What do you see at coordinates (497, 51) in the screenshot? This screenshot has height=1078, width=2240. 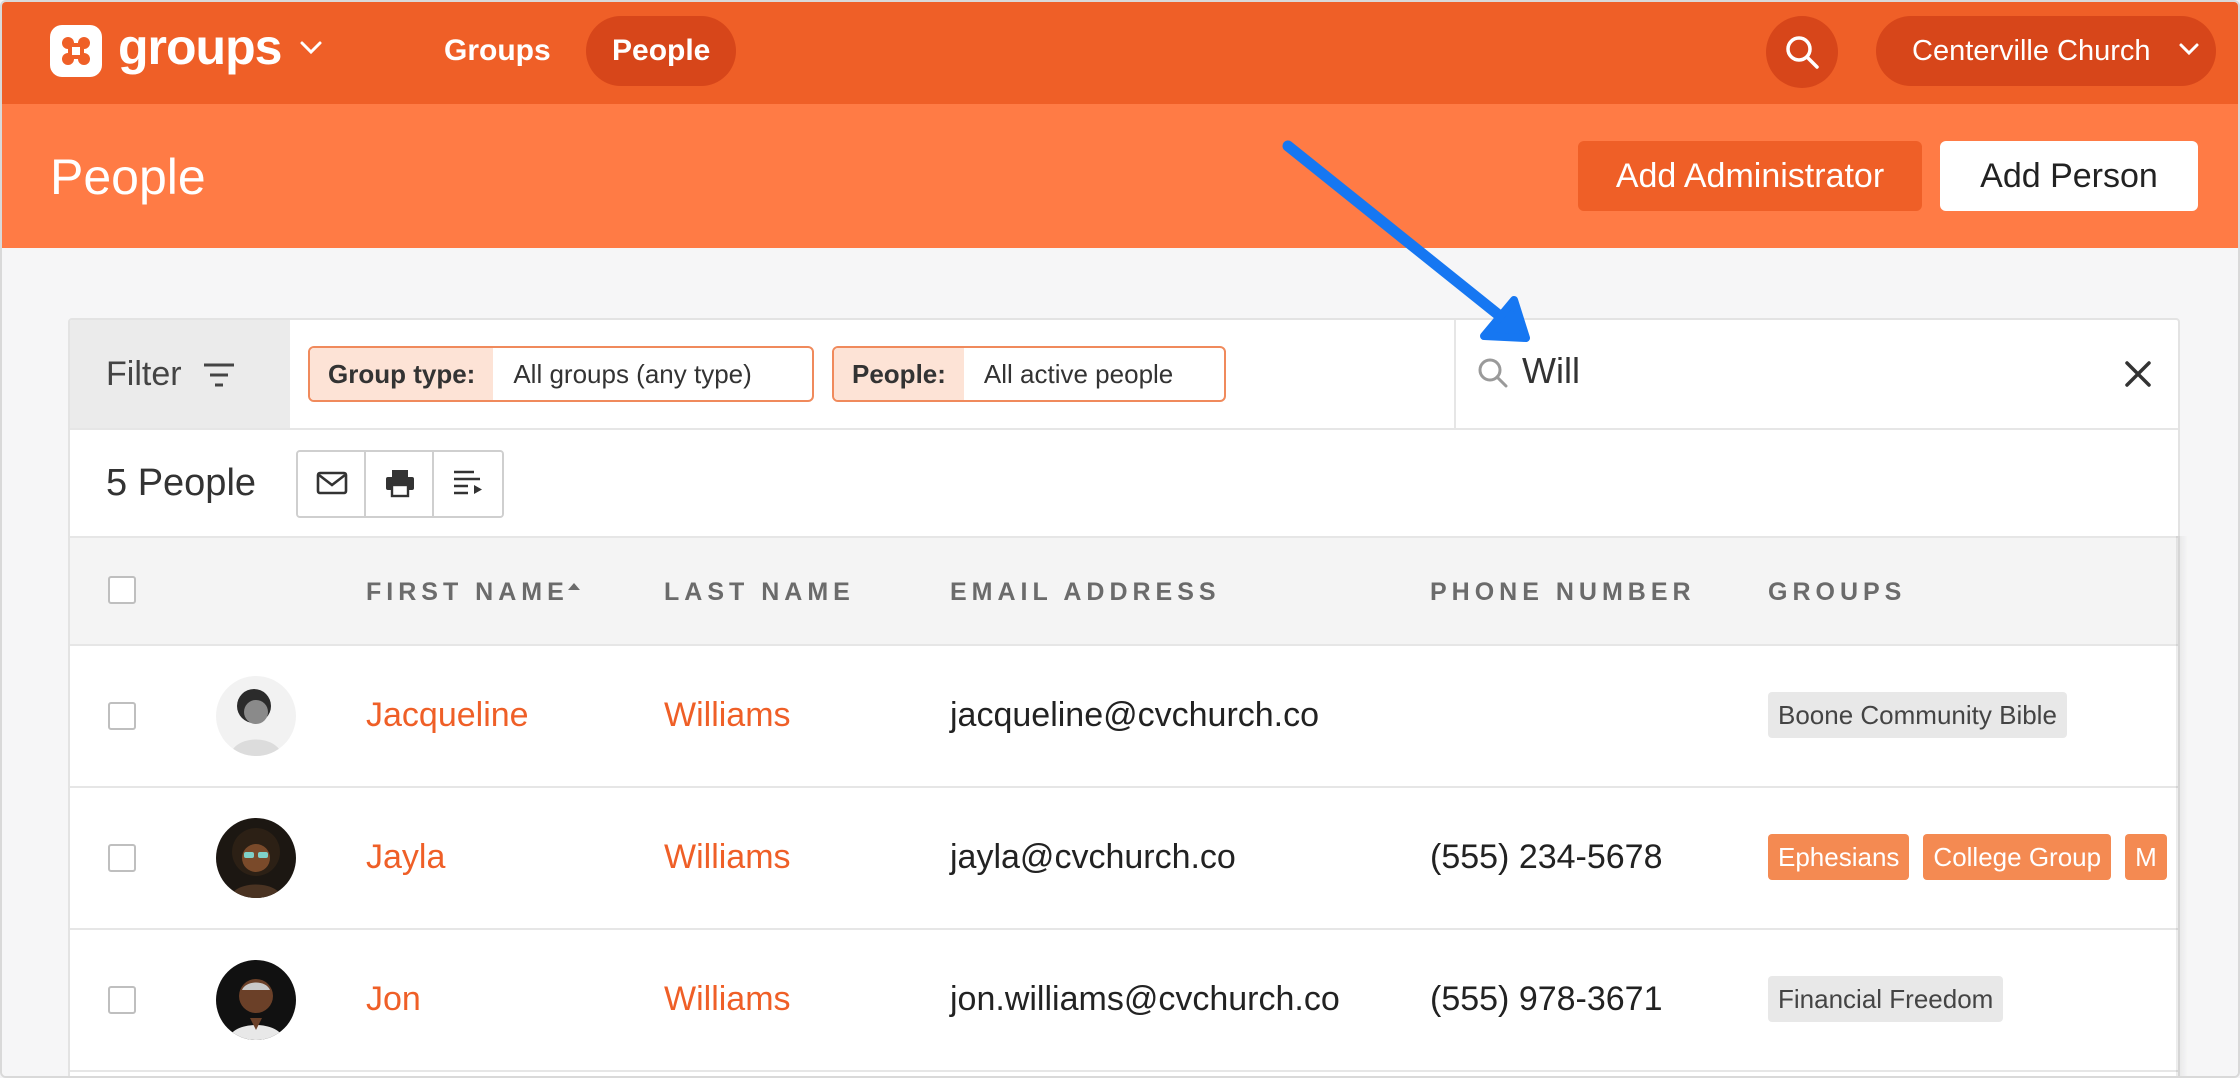 I see `nav-groups: Groups` at bounding box center [497, 51].